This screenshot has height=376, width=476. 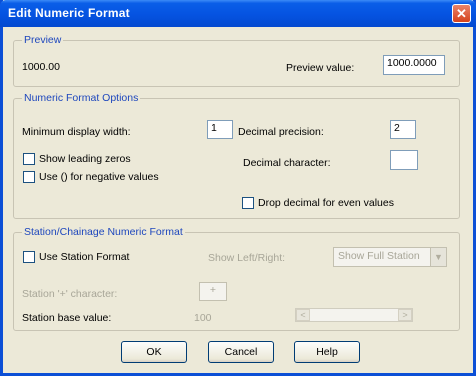 What do you see at coordinates (236, 60) in the screenshot?
I see `preview-group: Preview 1000.00 Preview value: 1000.0000` at bounding box center [236, 60].